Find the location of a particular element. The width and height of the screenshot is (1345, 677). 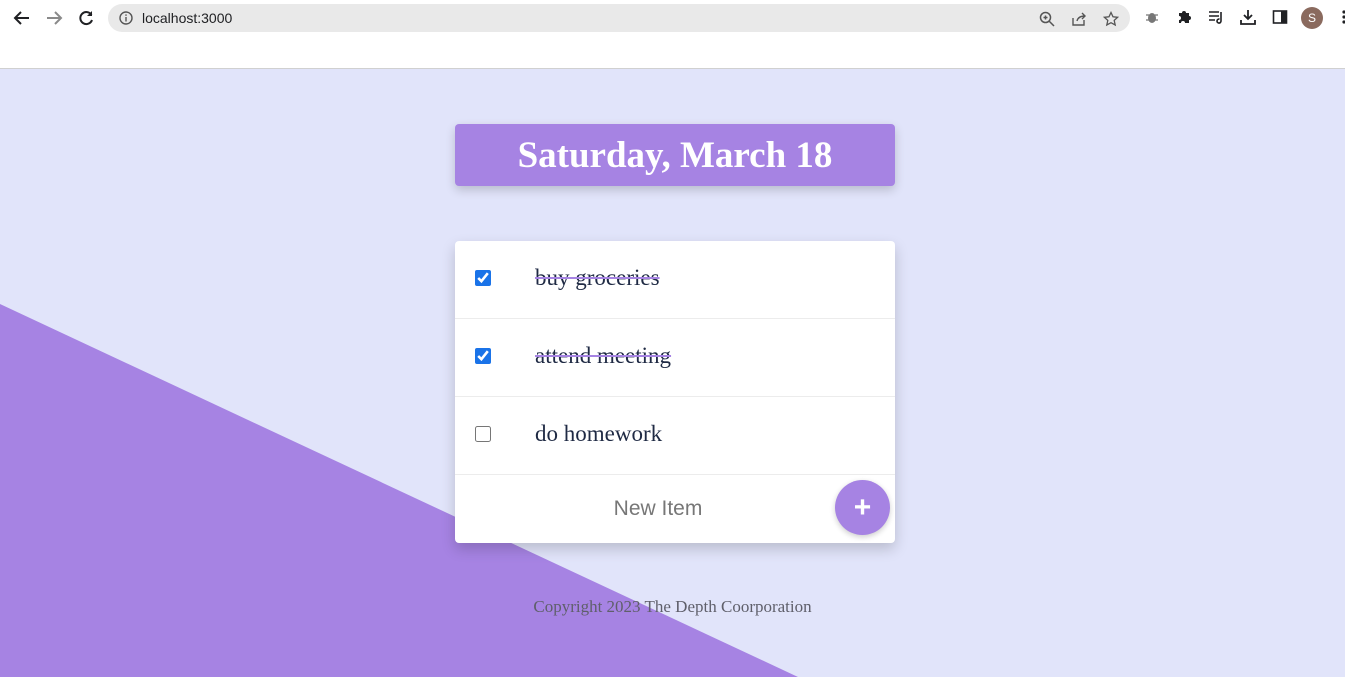

add-item-button: + is located at coordinates (862, 507).